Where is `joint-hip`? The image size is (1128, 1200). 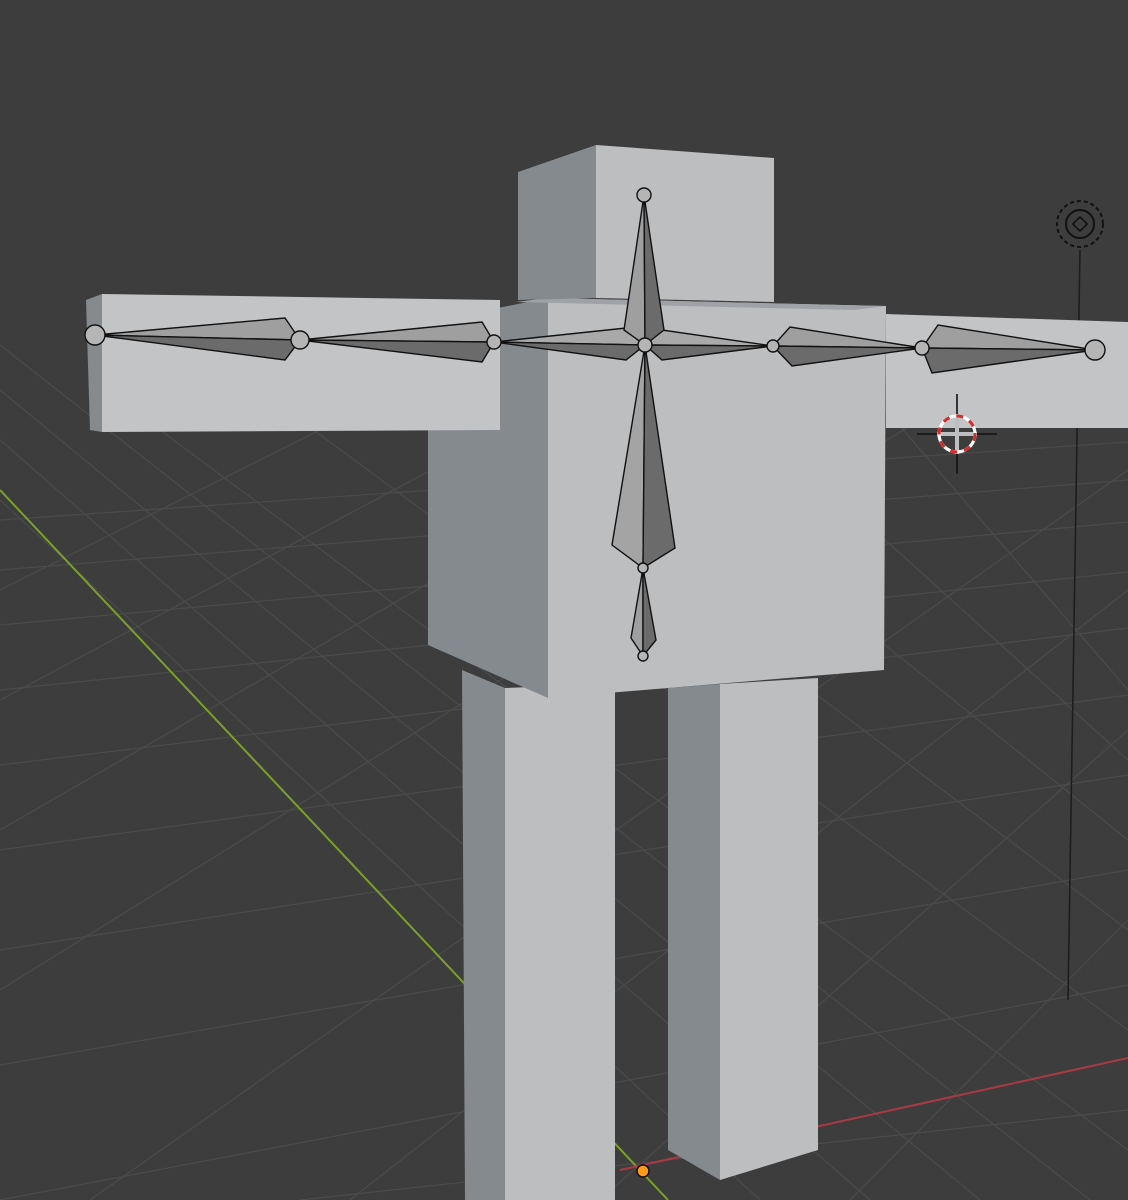
joint-hip is located at coordinates (643, 568).